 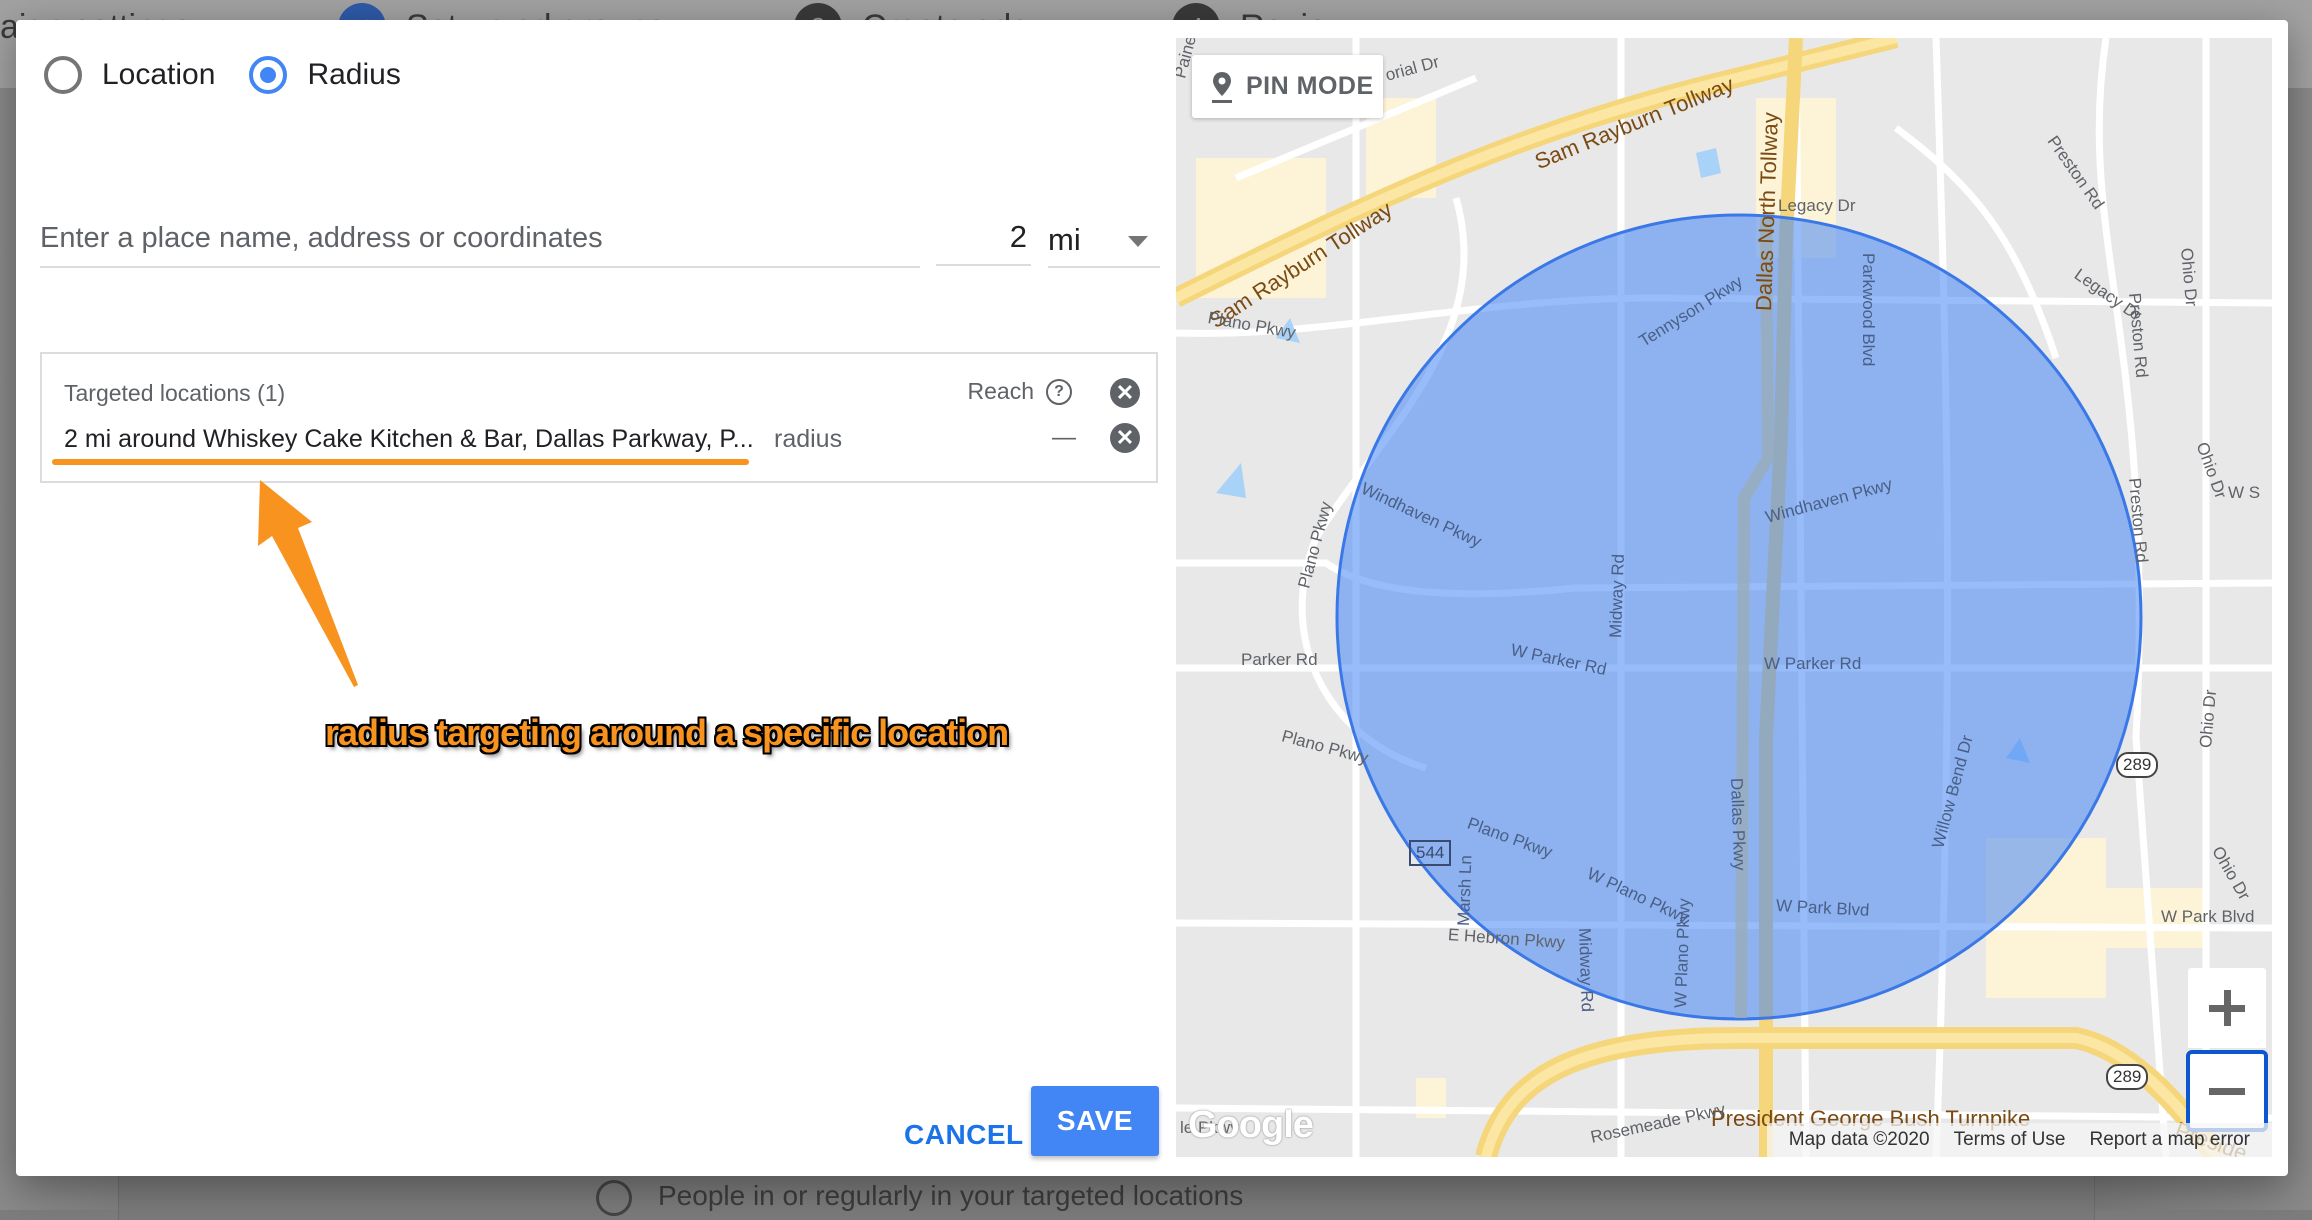 I want to click on place-search-input, so click(x=480, y=239).